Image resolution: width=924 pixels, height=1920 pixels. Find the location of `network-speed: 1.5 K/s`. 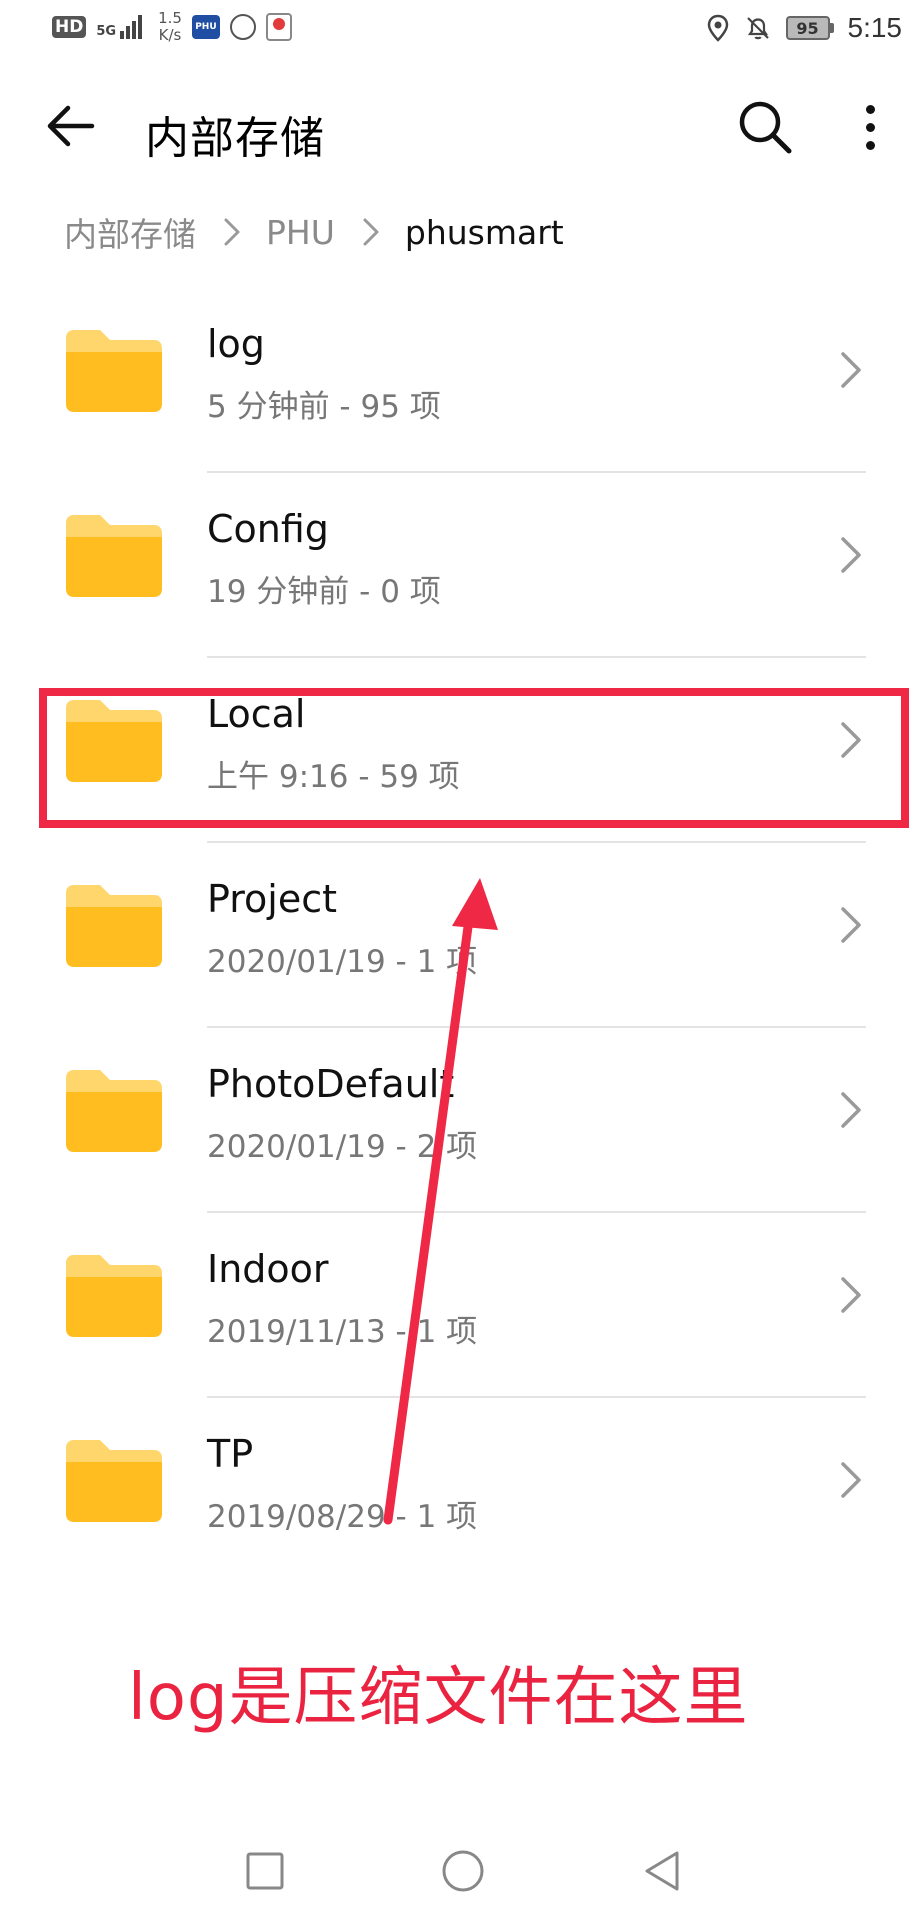

network-speed: 1.5 K/s is located at coordinates (170, 27).